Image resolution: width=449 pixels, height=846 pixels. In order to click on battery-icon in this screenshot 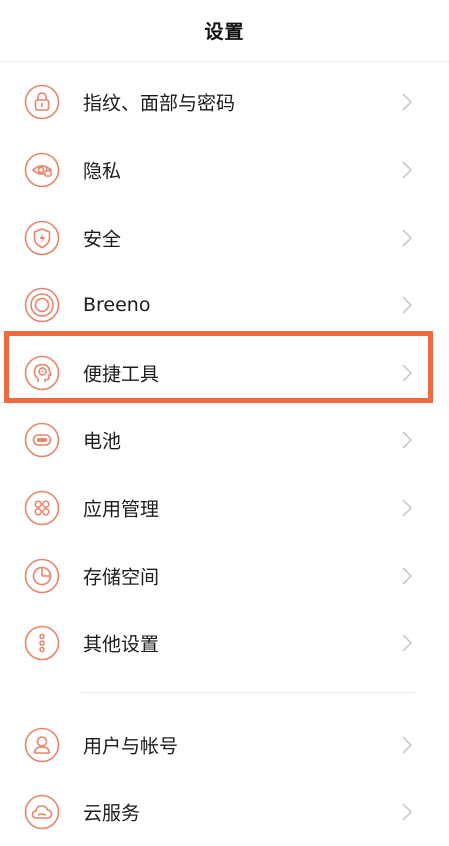, I will do `click(42, 440)`.